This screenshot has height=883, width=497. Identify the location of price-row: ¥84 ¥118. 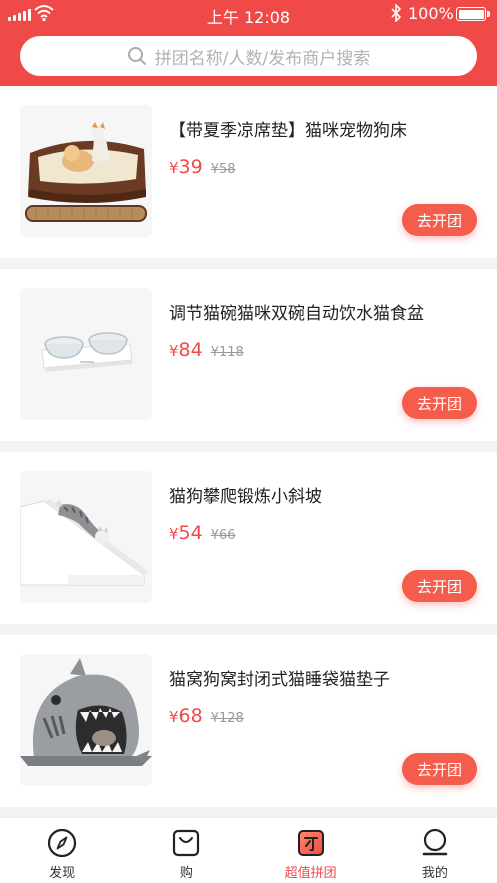
(206, 350).